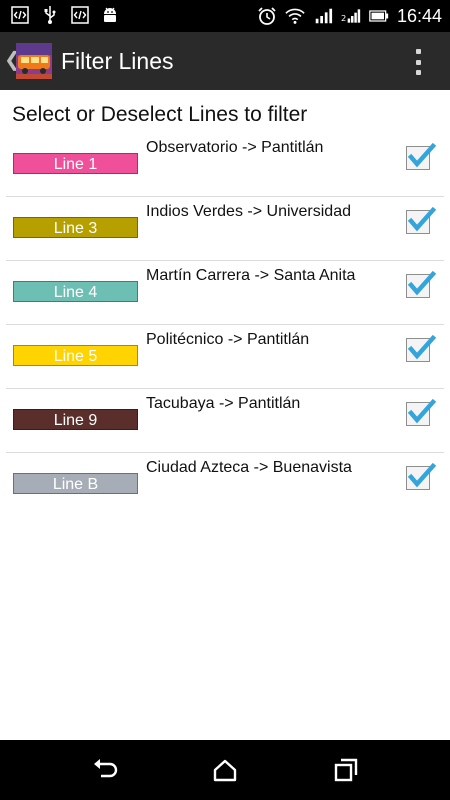 The width and height of the screenshot is (450, 800). Describe the element at coordinates (249, 467) in the screenshot. I see `line-route: Ciudad Azteca -> Buenavista` at that location.